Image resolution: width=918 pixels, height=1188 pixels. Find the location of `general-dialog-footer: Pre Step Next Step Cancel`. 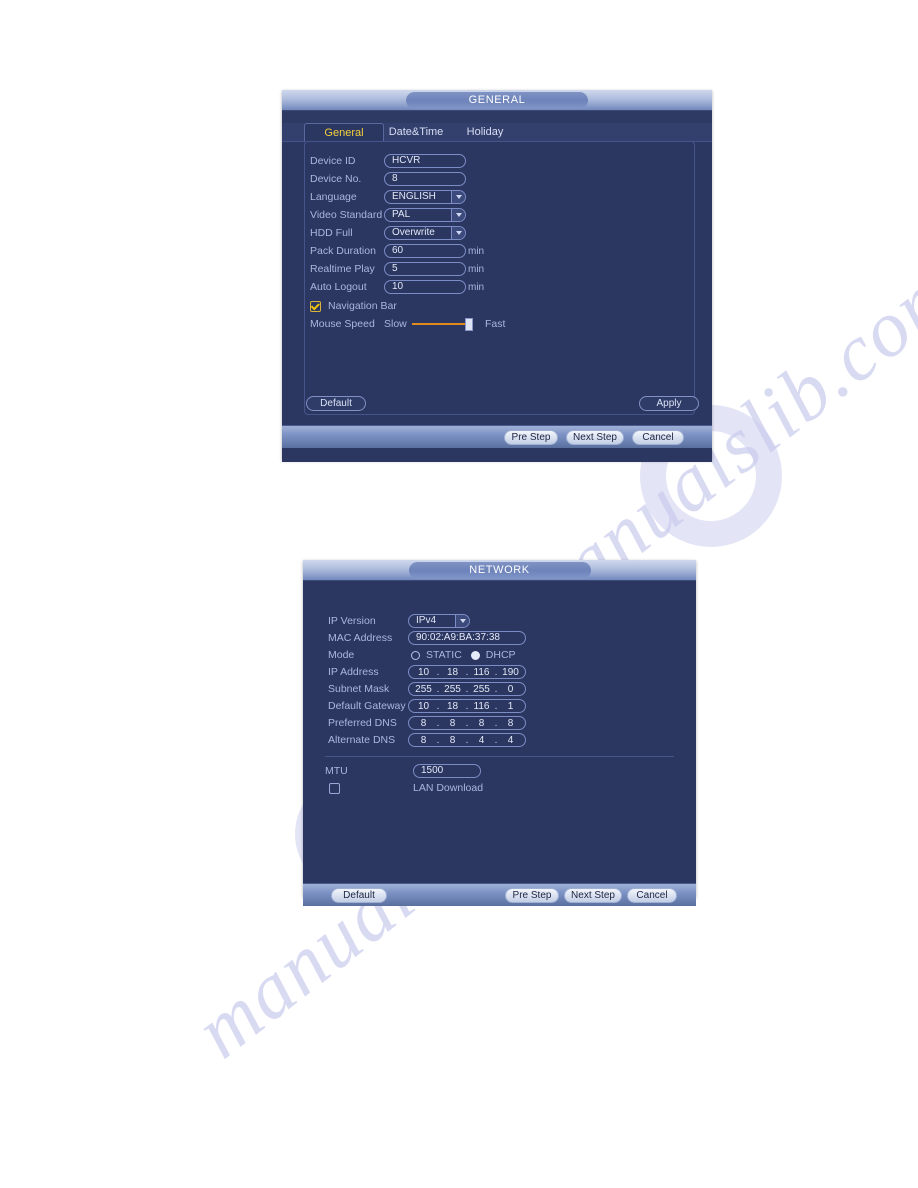

general-dialog-footer: Pre Step Next Step Cancel is located at coordinates (497, 436).